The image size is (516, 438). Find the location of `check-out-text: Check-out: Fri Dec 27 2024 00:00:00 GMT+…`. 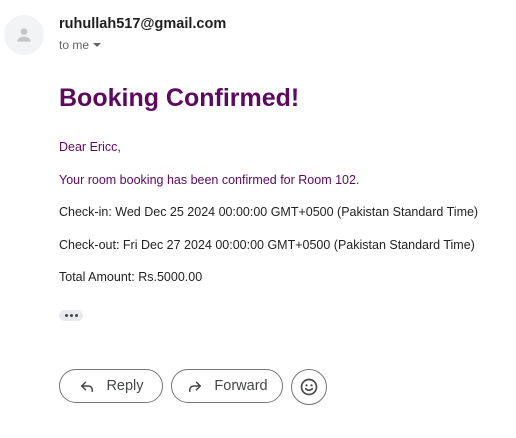

check-out-text: Check-out: Fri Dec 27 2024 00:00:00 GMT+… is located at coordinates (267, 245).